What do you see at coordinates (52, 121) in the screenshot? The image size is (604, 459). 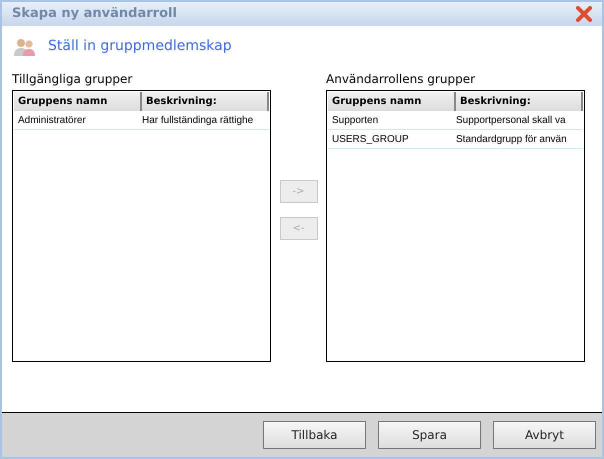 I see `table-cell-text: Administratörer` at bounding box center [52, 121].